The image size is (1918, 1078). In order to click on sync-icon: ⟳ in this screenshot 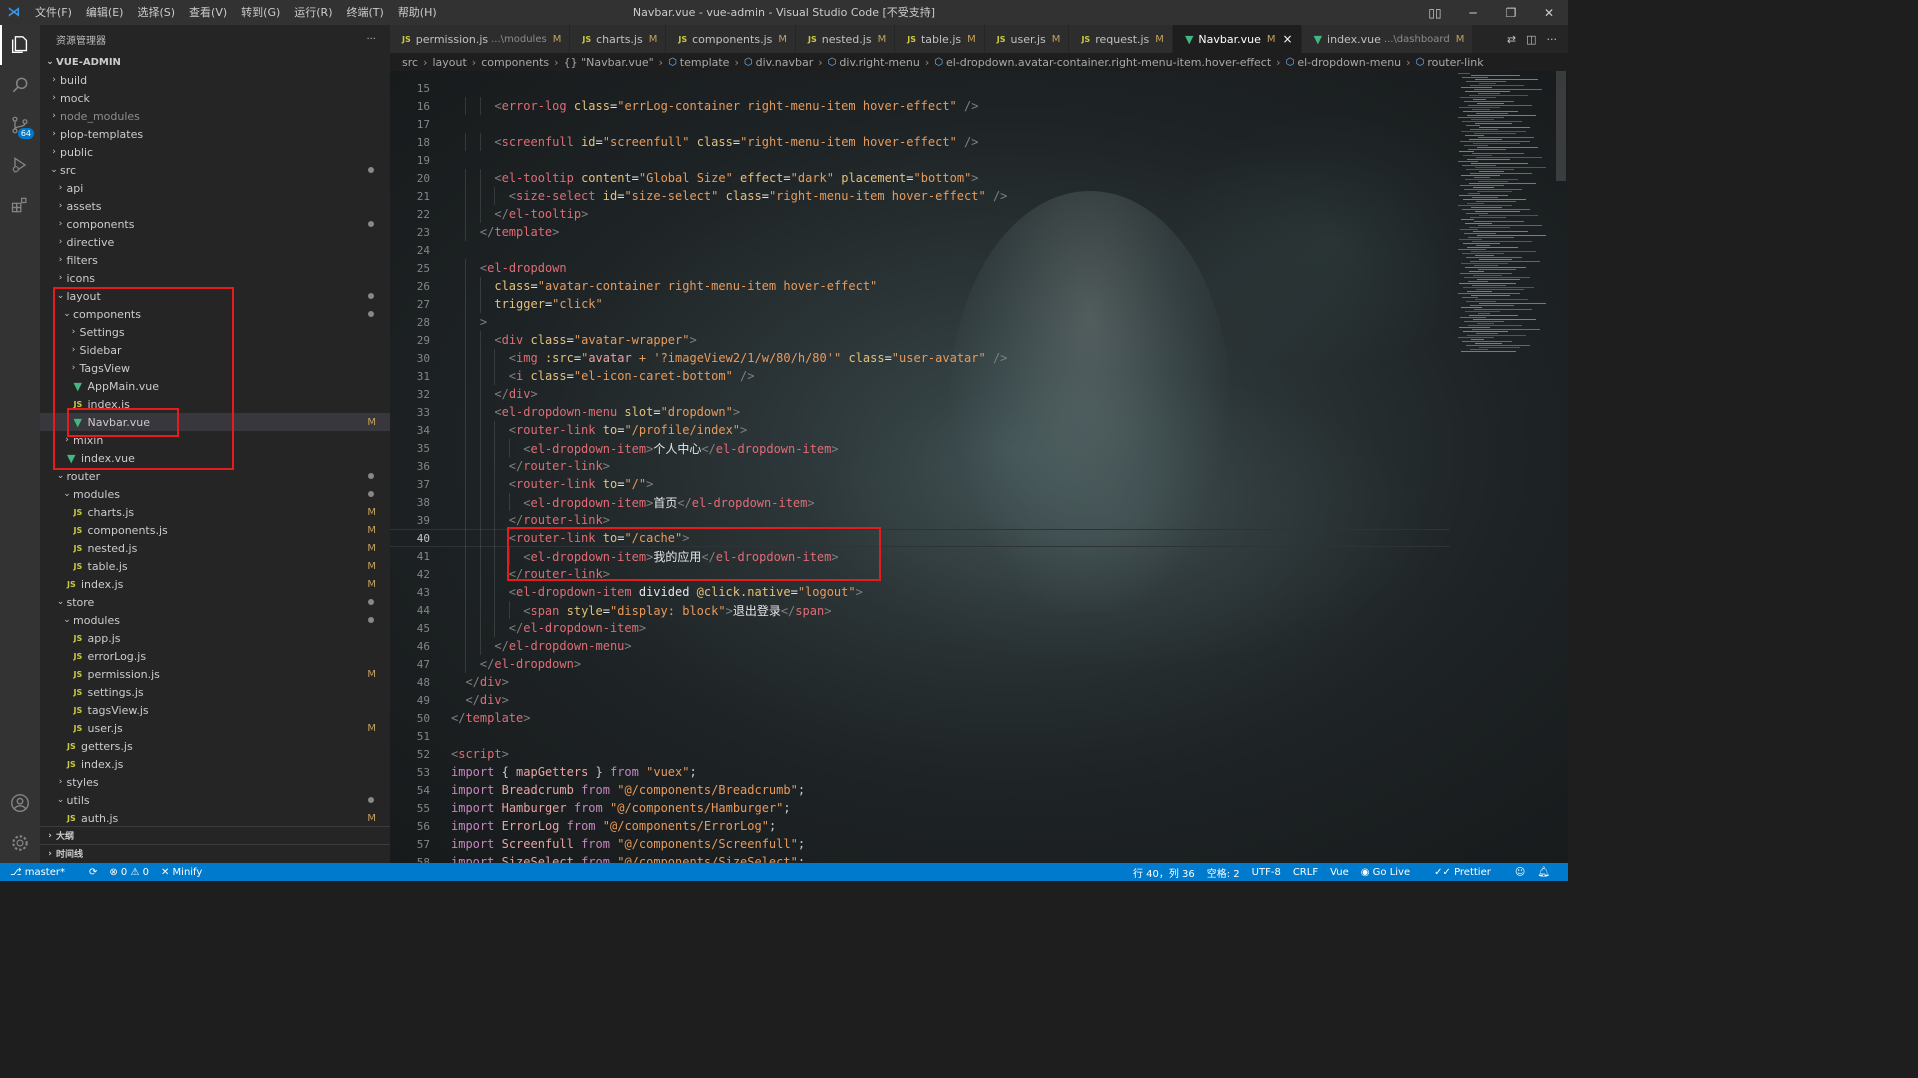, I will do `click(93, 872)`.